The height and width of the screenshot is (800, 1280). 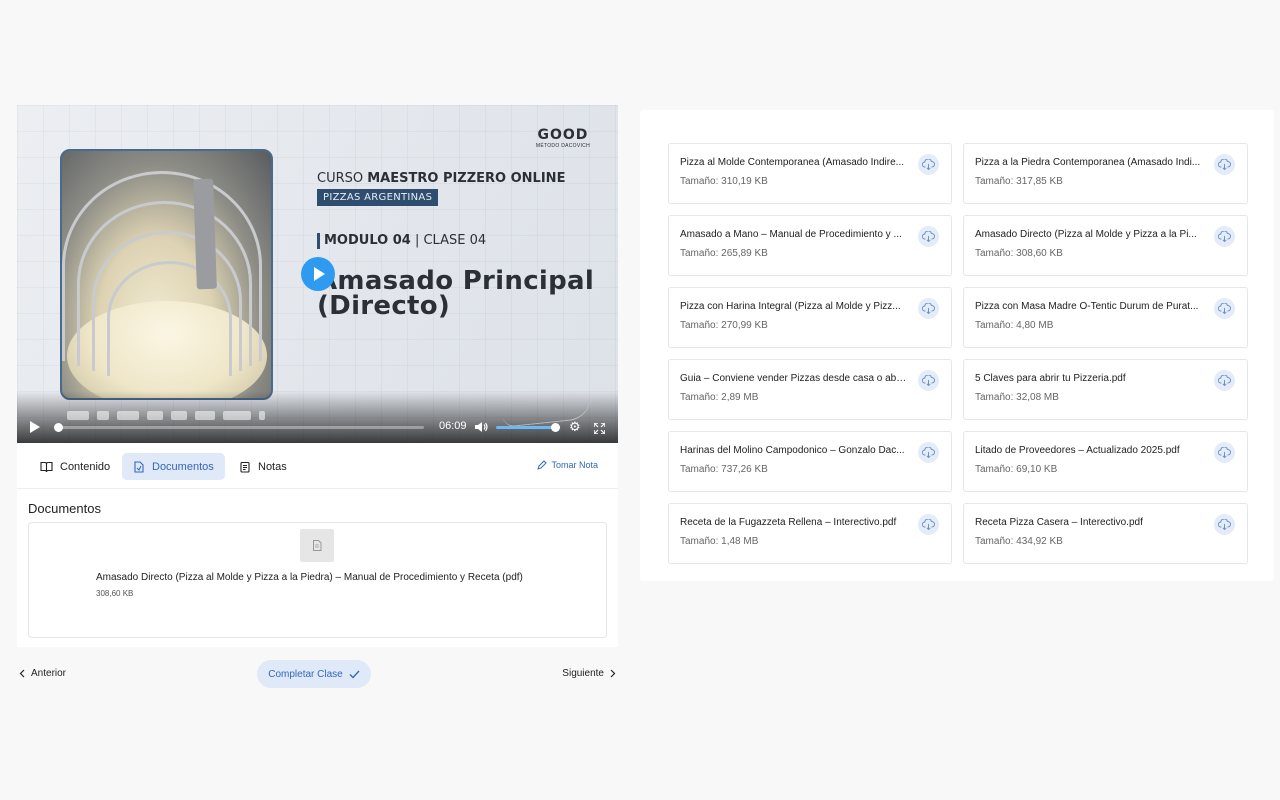 I want to click on chevron-left-icon, so click(x=22, y=673).